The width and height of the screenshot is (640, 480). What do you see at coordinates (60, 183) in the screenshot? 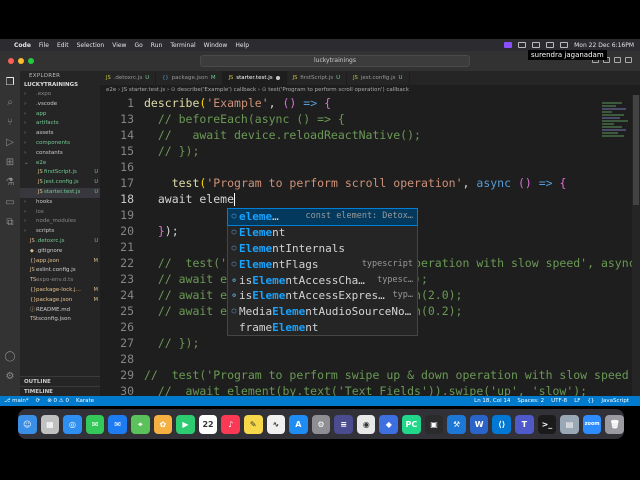
I see `tree-item: JSjest.config.js U` at bounding box center [60, 183].